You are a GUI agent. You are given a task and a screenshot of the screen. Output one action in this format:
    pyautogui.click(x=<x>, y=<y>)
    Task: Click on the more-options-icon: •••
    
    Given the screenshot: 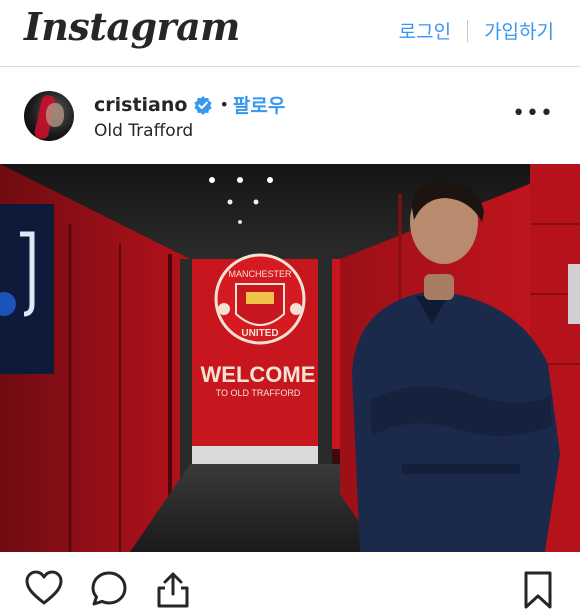 What is the action you would take?
    pyautogui.click(x=533, y=114)
    